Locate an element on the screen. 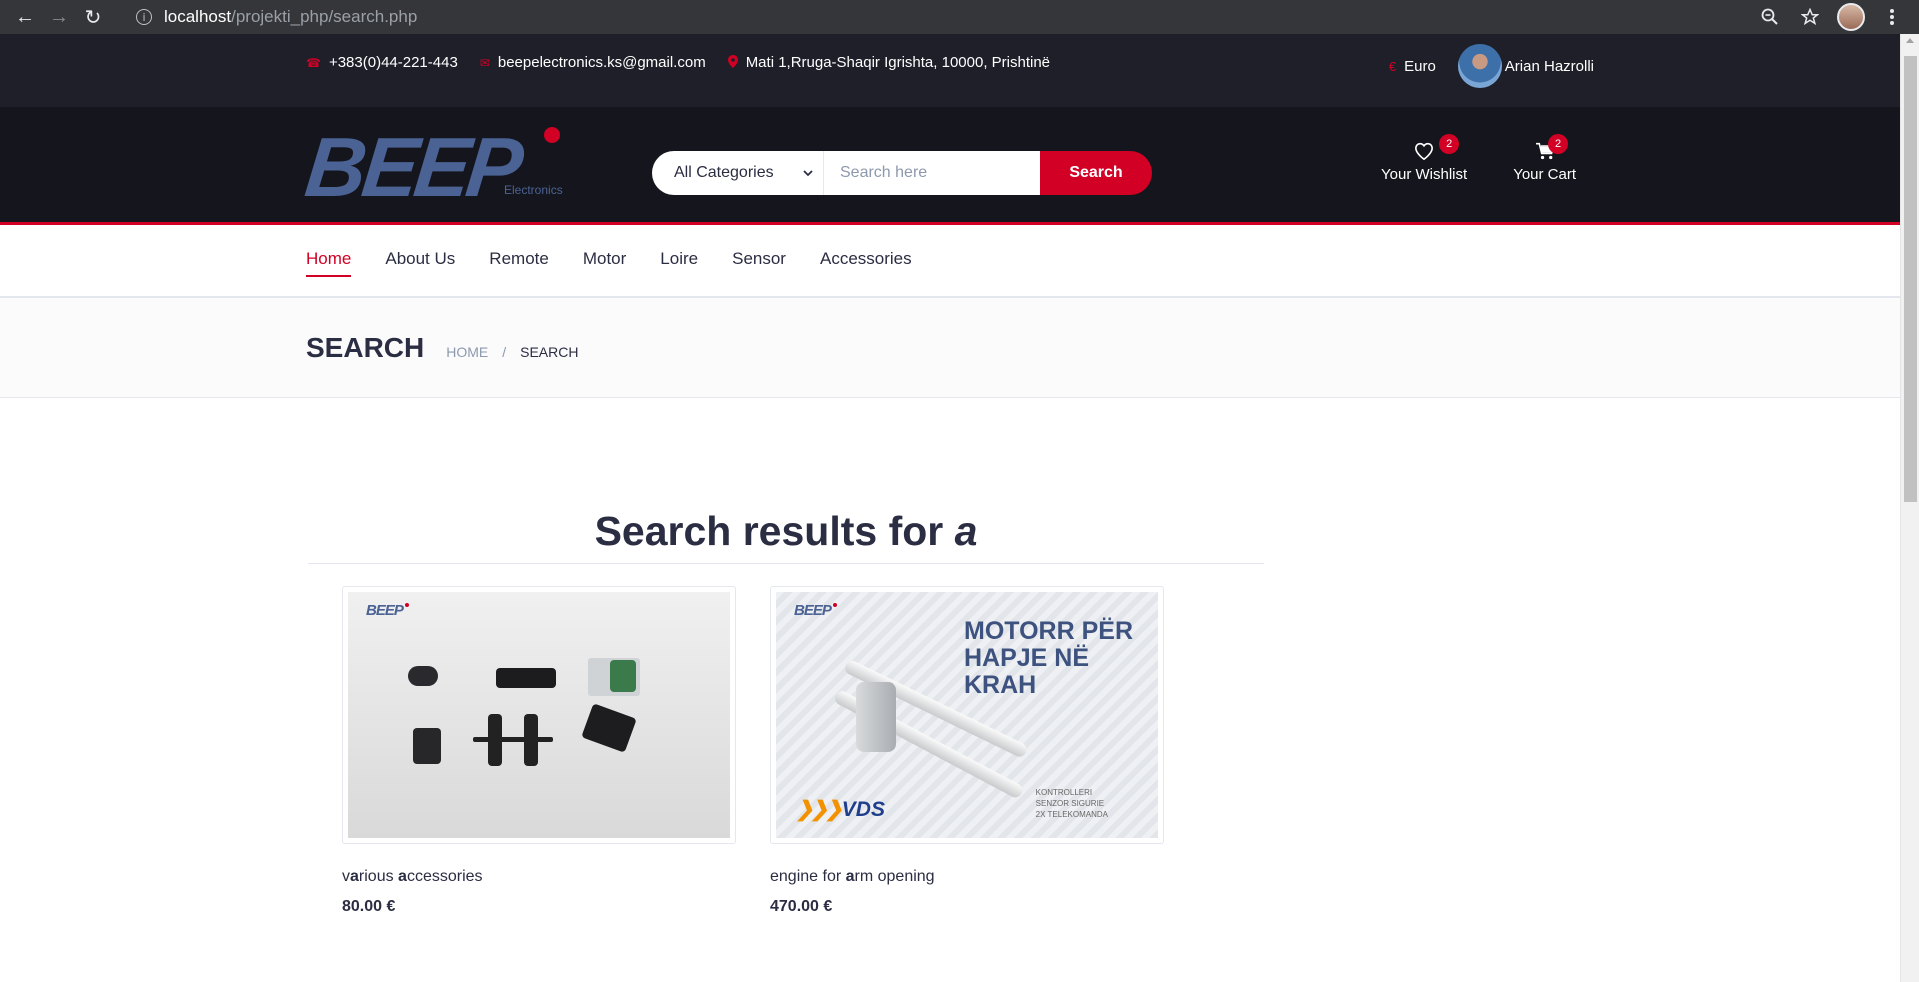 This screenshot has height=982, width=1919. reload-icon: ↻ is located at coordinates (93, 17).